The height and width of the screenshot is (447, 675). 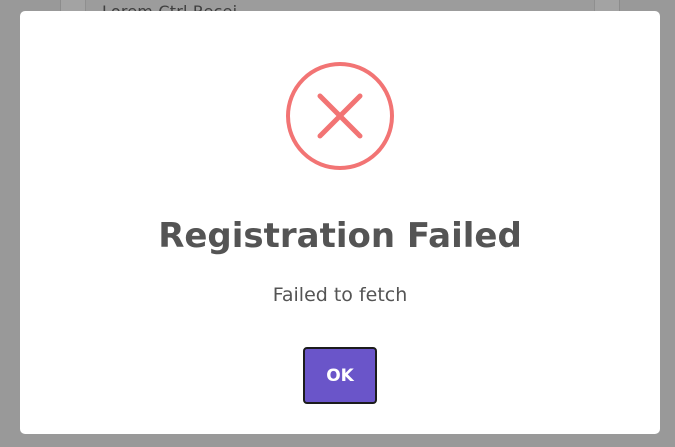 What do you see at coordinates (340, 236) in the screenshot?
I see `dialog-title: Registration Failed` at bounding box center [340, 236].